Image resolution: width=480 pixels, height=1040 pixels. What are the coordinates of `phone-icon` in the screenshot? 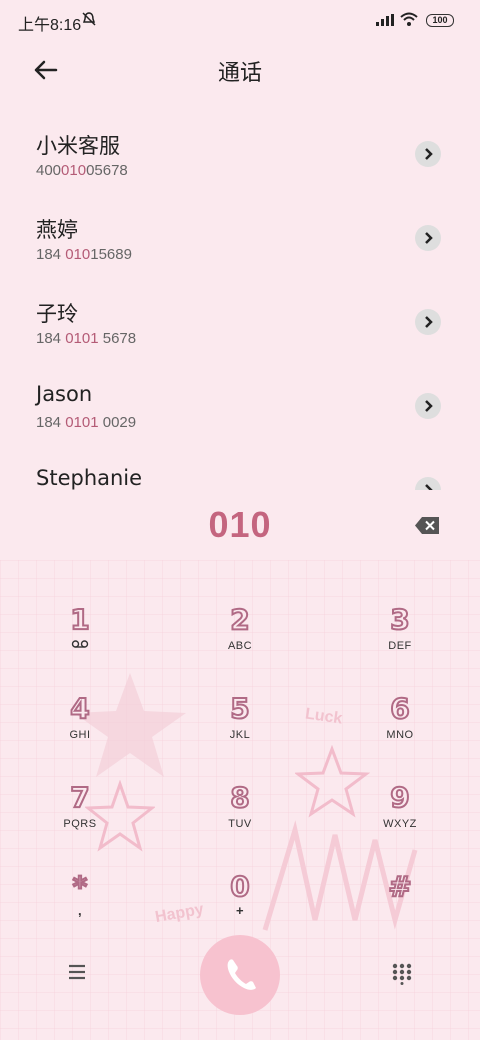 It's located at (241, 974).